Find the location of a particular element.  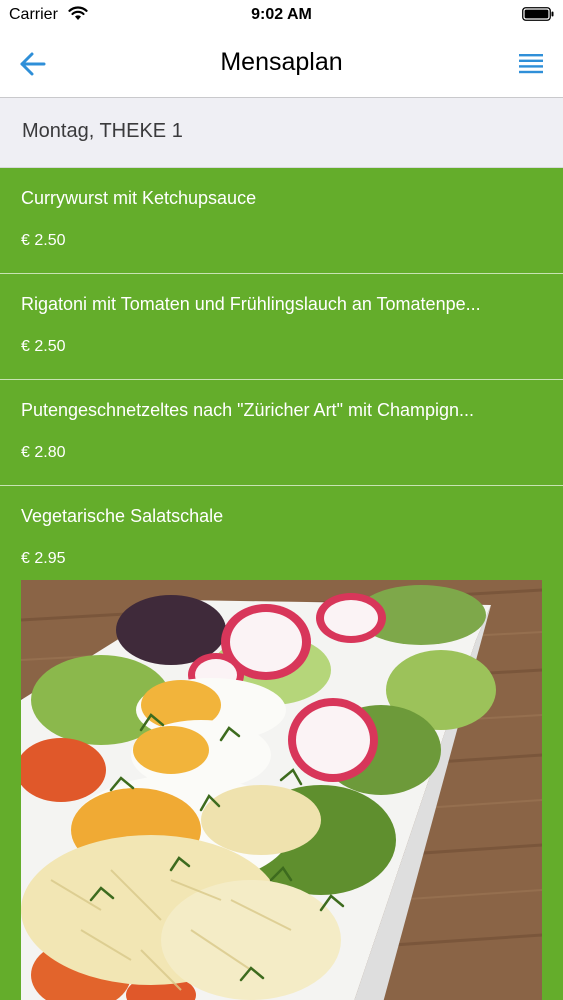

section-header: Montag, THEKE 1 is located at coordinates (281, 133).